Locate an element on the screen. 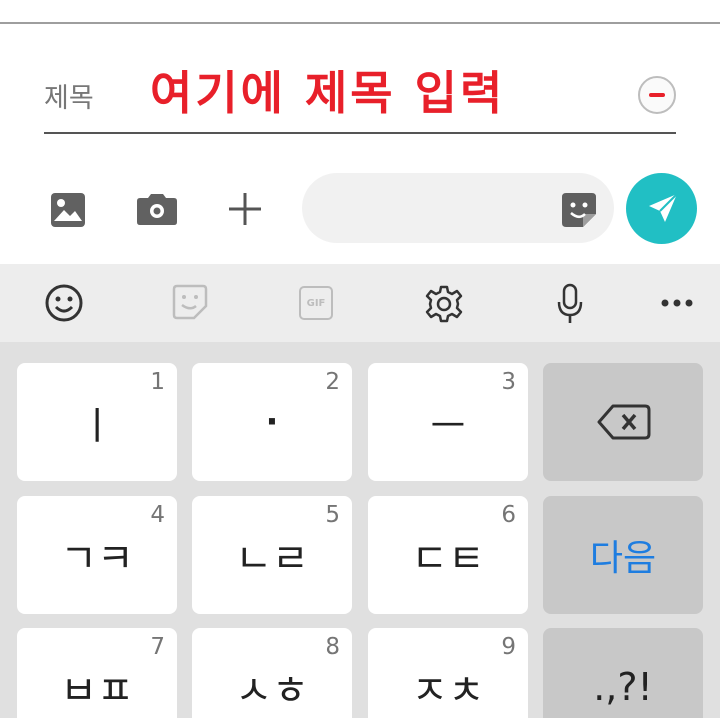  key-4: 4 ㄱㅋ is located at coordinates (97, 555).